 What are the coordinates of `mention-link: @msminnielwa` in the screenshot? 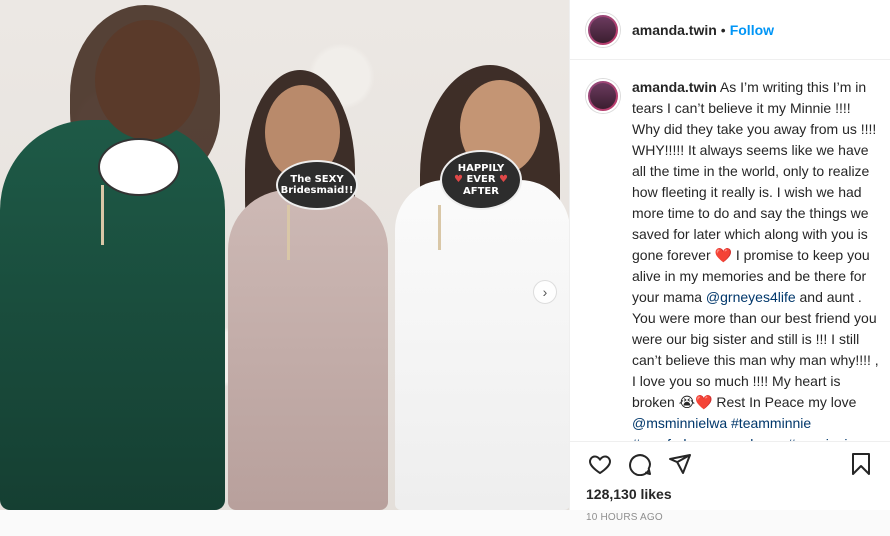 It's located at (679, 423).